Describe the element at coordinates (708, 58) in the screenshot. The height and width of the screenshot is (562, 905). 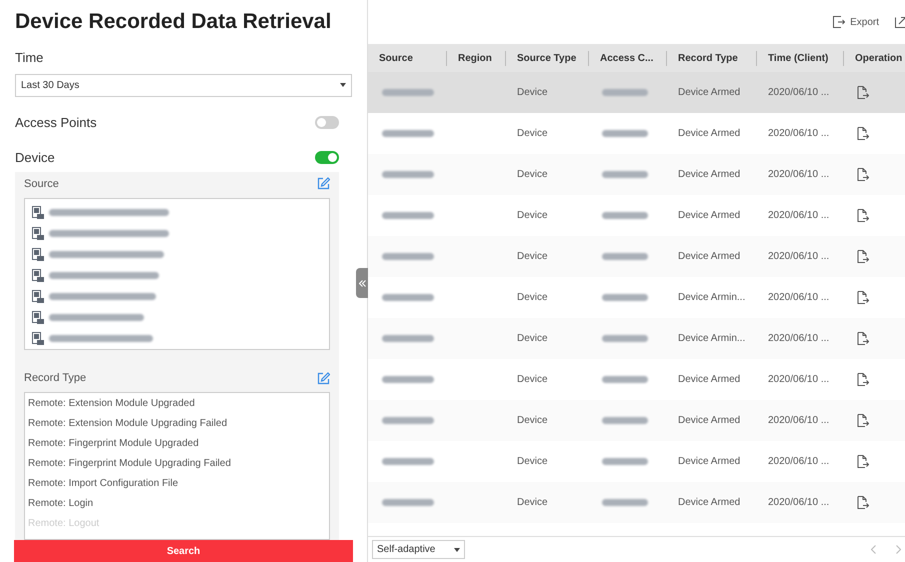
I see `column-header: Record Type` at that location.